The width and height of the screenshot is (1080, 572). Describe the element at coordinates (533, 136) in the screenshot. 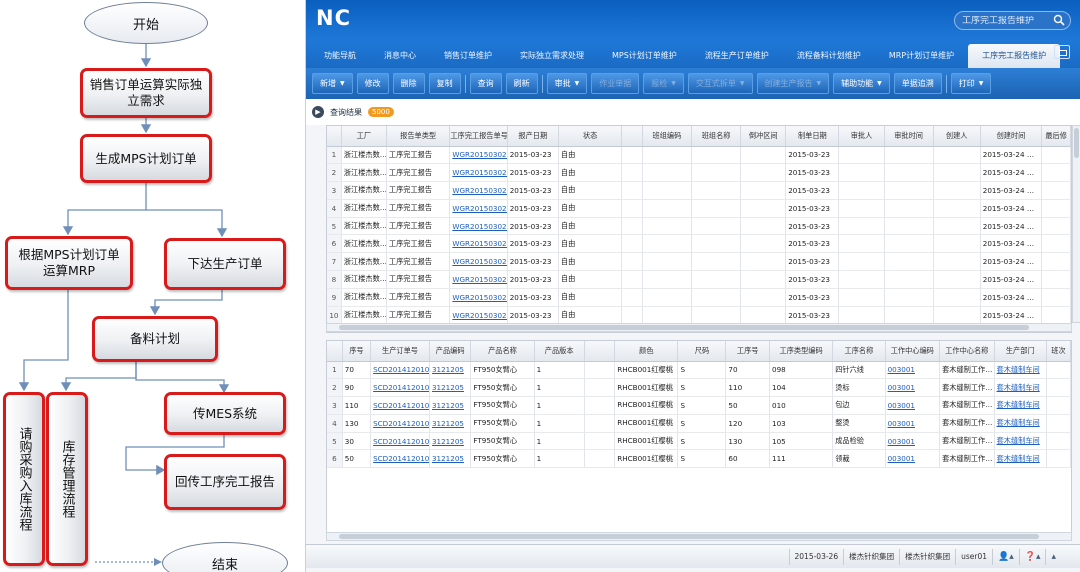

I see `column-header: 报产日期` at that location.